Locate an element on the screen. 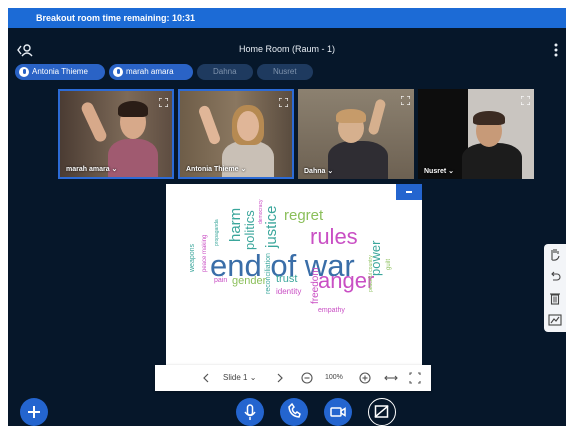 This screenshot has height=428, width=573. plus-icon is located at coordinates (34, 412).